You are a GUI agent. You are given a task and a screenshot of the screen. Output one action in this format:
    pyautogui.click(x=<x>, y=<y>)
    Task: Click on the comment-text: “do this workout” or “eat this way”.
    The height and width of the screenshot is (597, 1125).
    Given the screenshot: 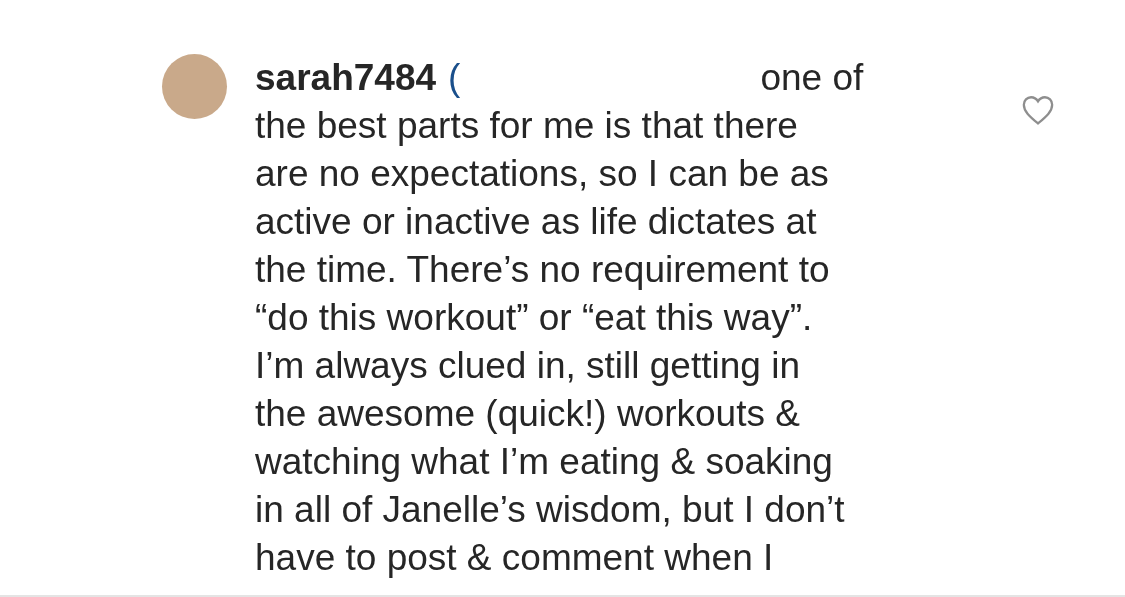 What is the action you would take?
    pyautogui.click(x=534, y=318)
    